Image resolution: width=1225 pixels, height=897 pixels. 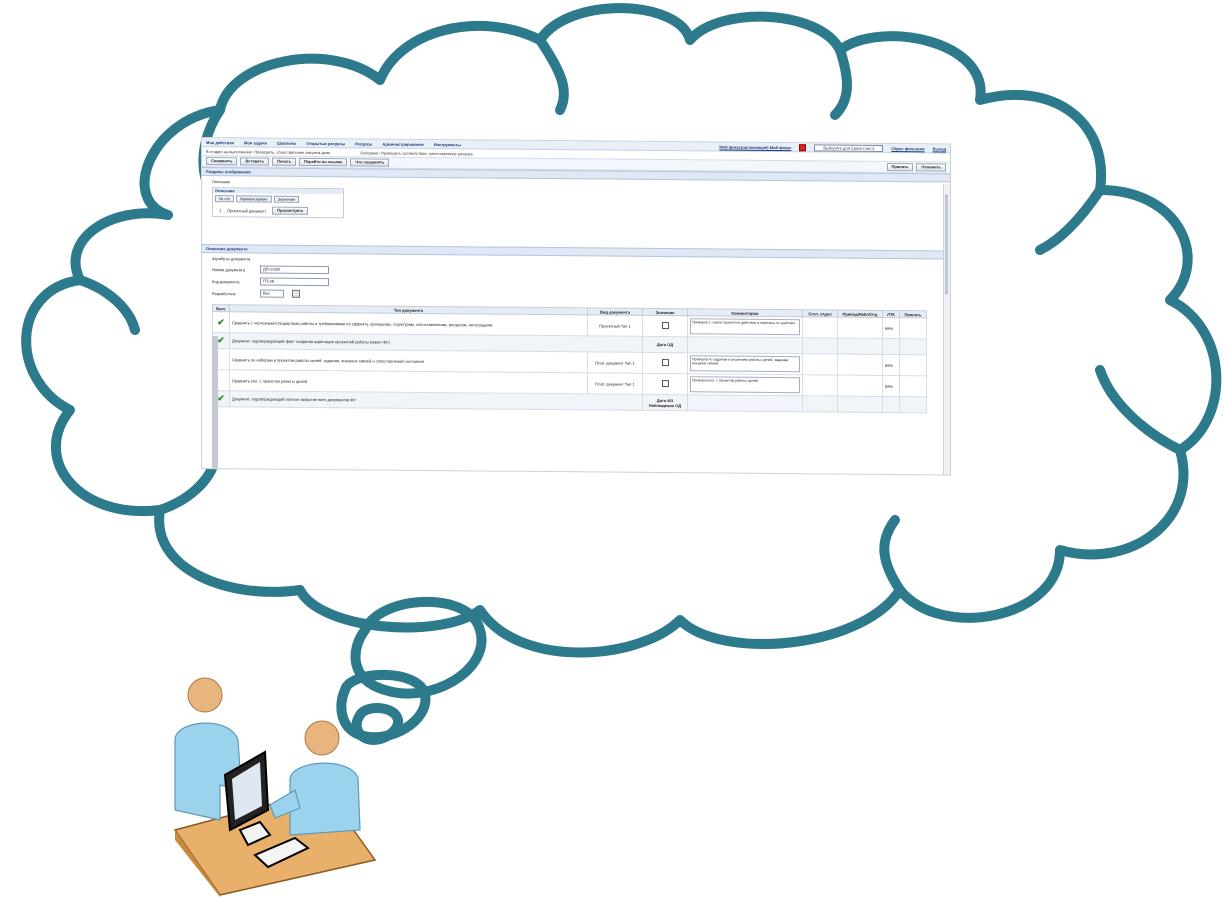 What do you see at coordinates (325, 799) in the screenshot?
I see `person-right-body` at bounding box center [325, 799].